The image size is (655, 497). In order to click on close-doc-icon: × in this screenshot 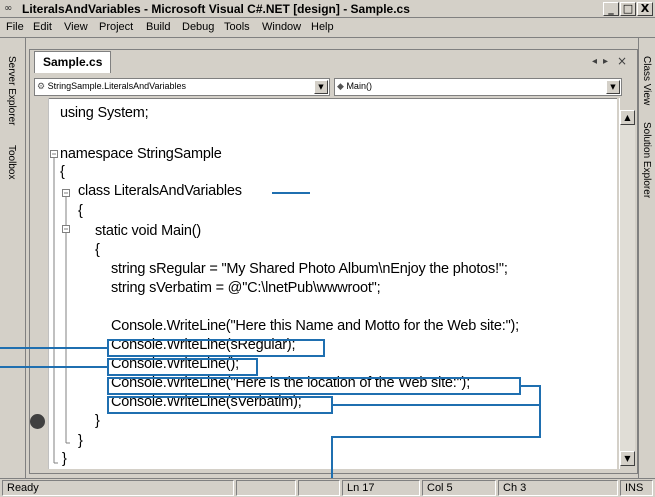, I will do `click(622, 61)`.